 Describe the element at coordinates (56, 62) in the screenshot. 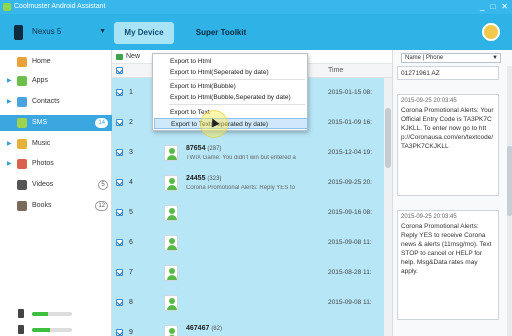

I see `sidebar-item-home: Home` at that location.